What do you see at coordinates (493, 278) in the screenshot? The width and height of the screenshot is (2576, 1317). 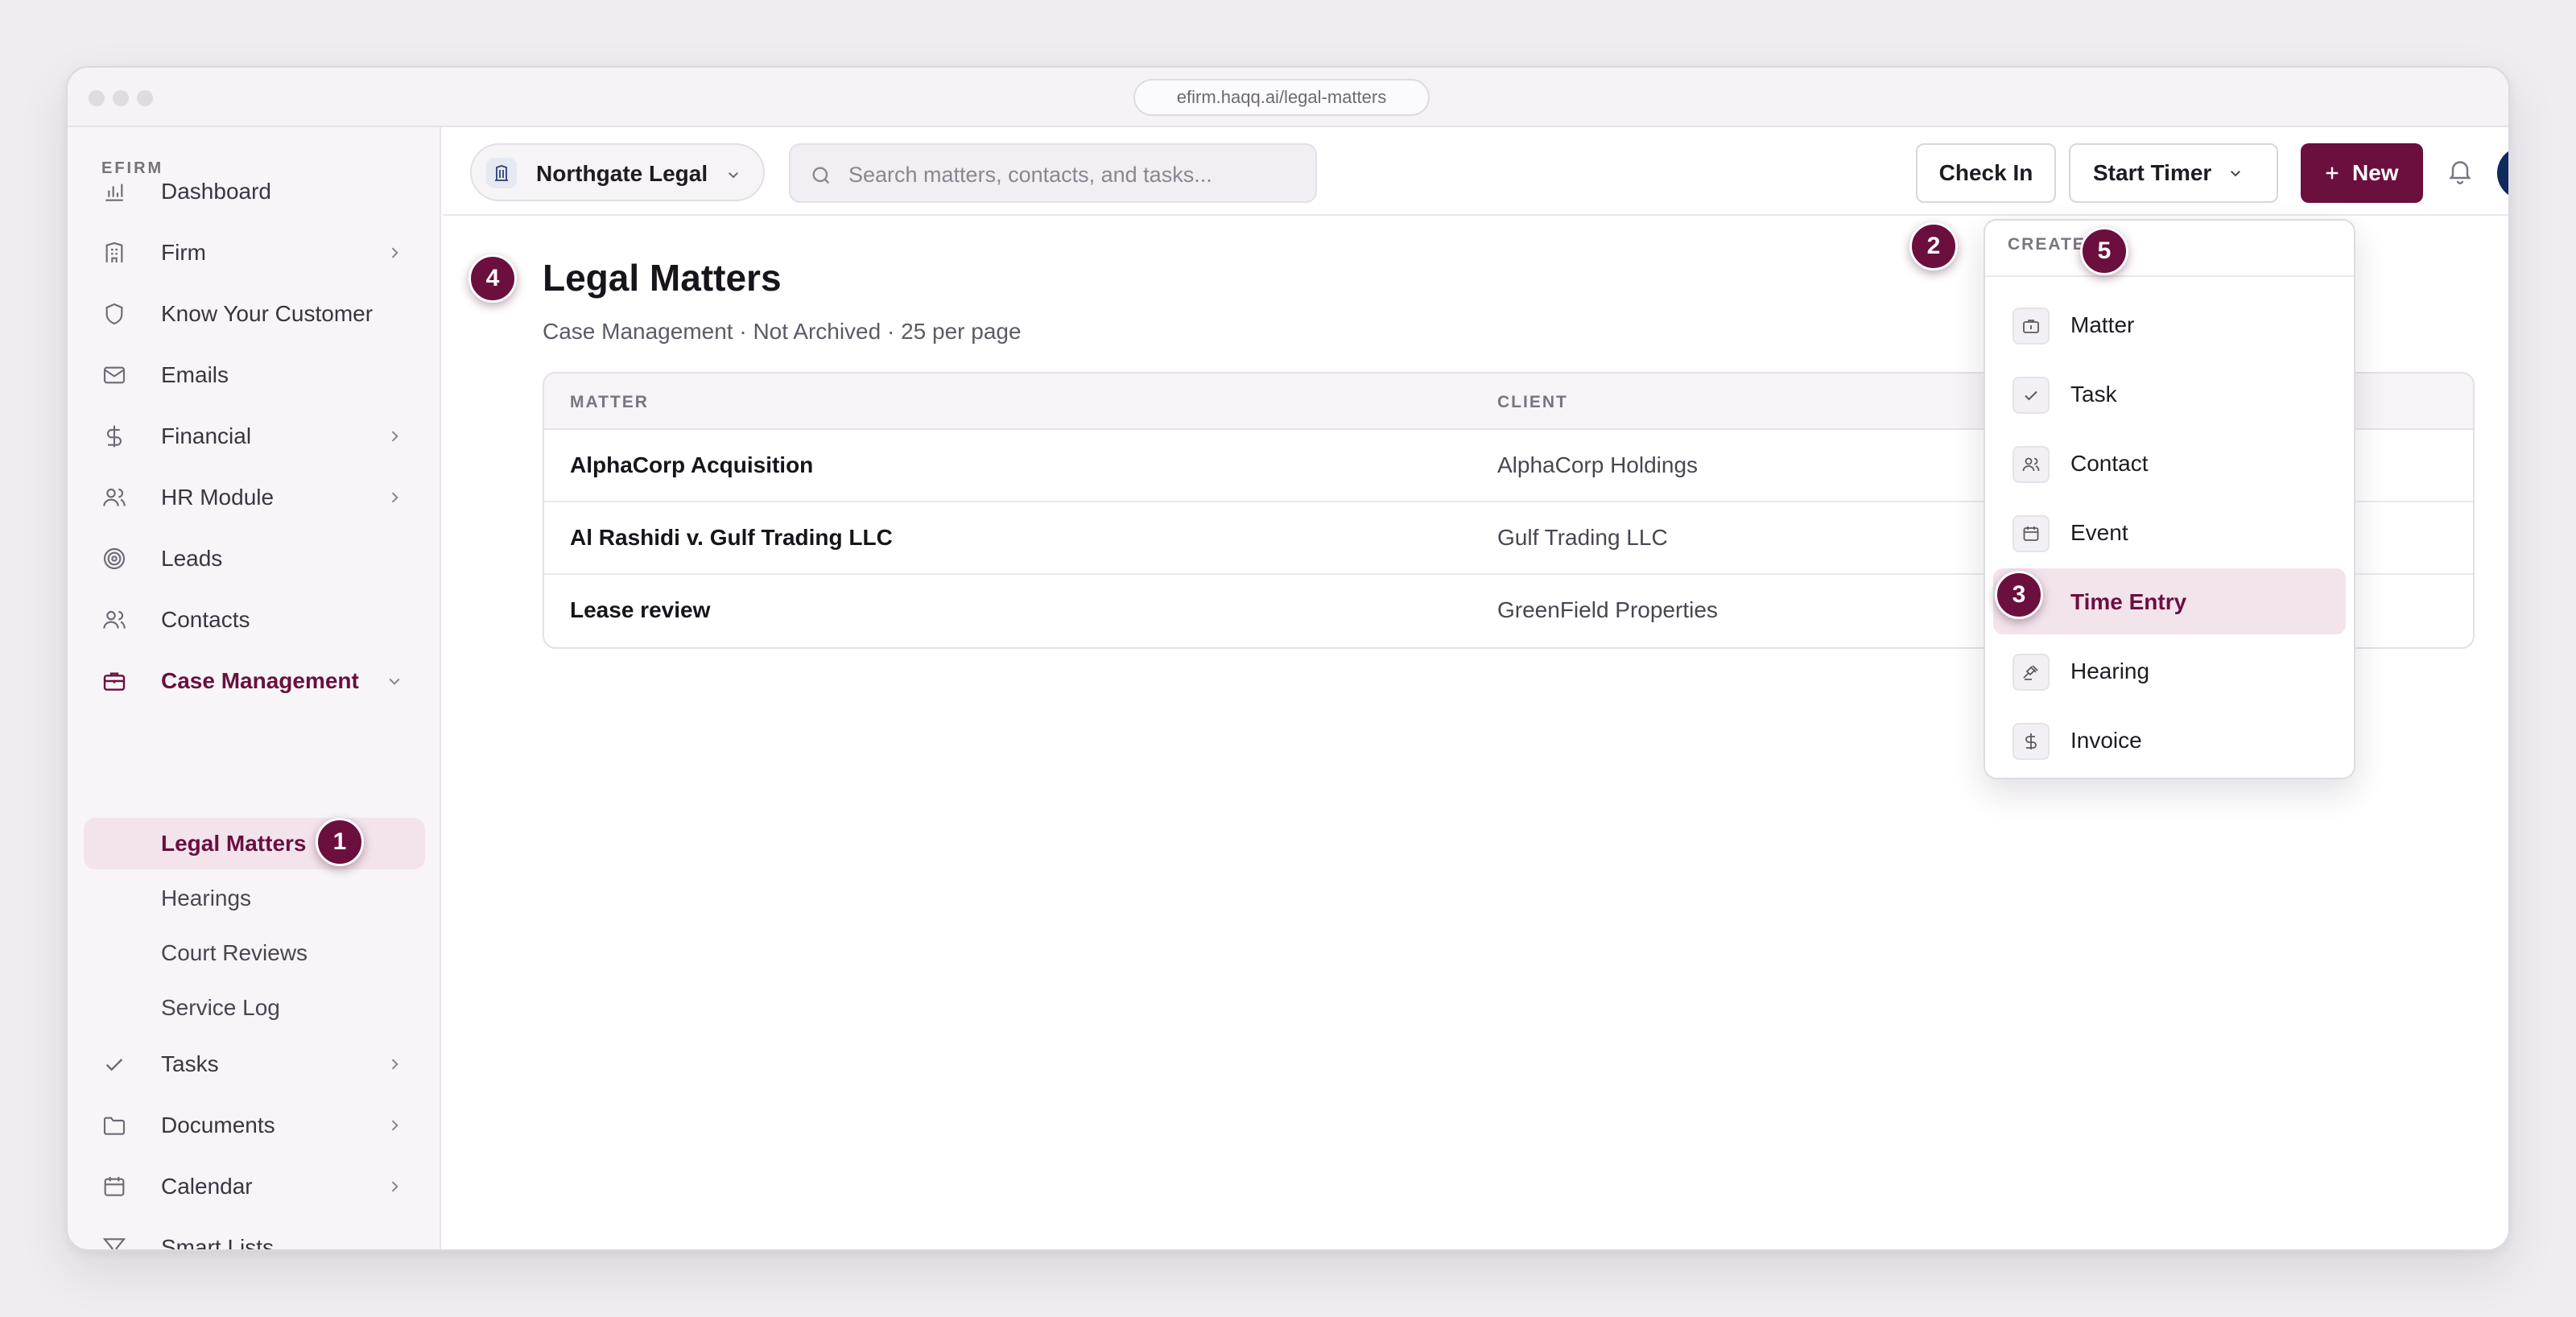 I see `step-marker: 4` at bounding box center [493, 278].